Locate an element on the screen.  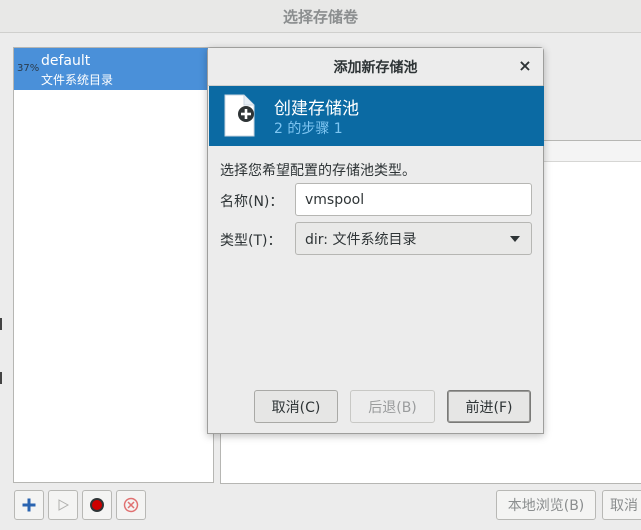
cancel-button: 取消 is located at coordinates (621, 505).